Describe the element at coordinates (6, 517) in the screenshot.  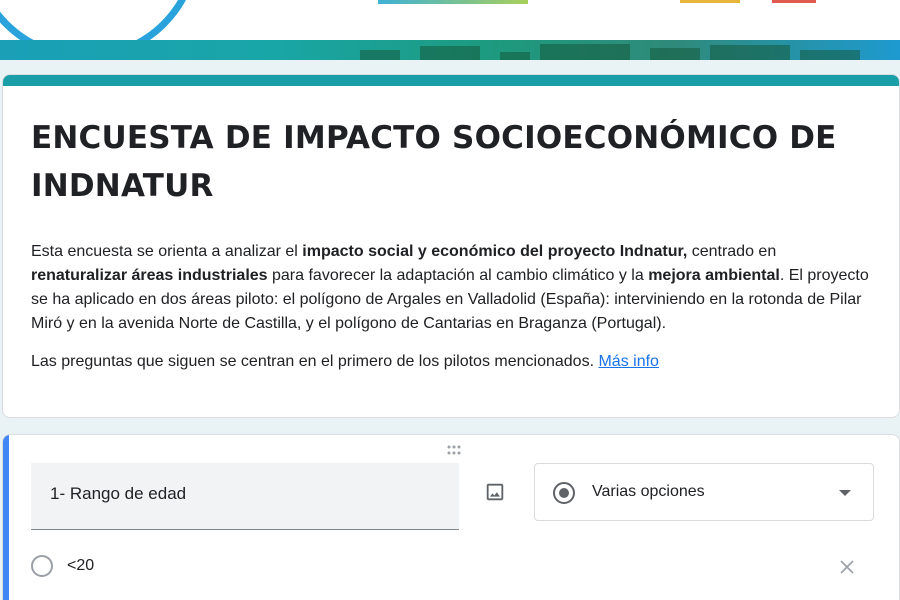
I see `question-active-indicator` at that location.